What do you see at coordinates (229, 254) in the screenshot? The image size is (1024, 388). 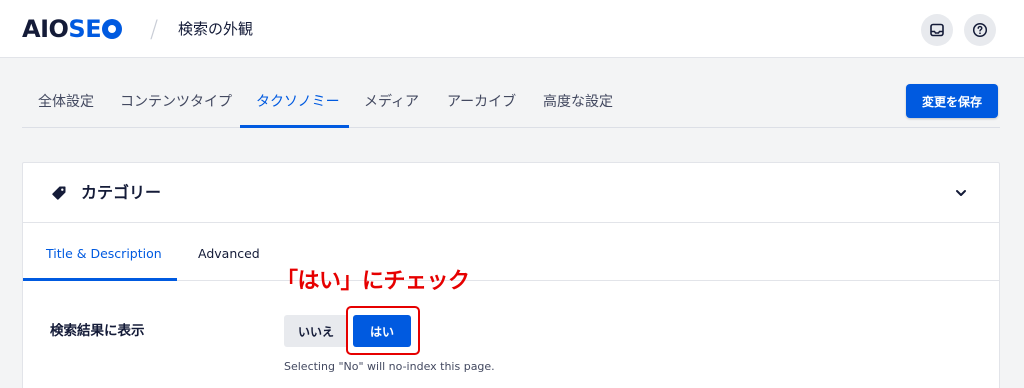 I see `tab-advanced: Advanced` at bounding box center [229, 254].